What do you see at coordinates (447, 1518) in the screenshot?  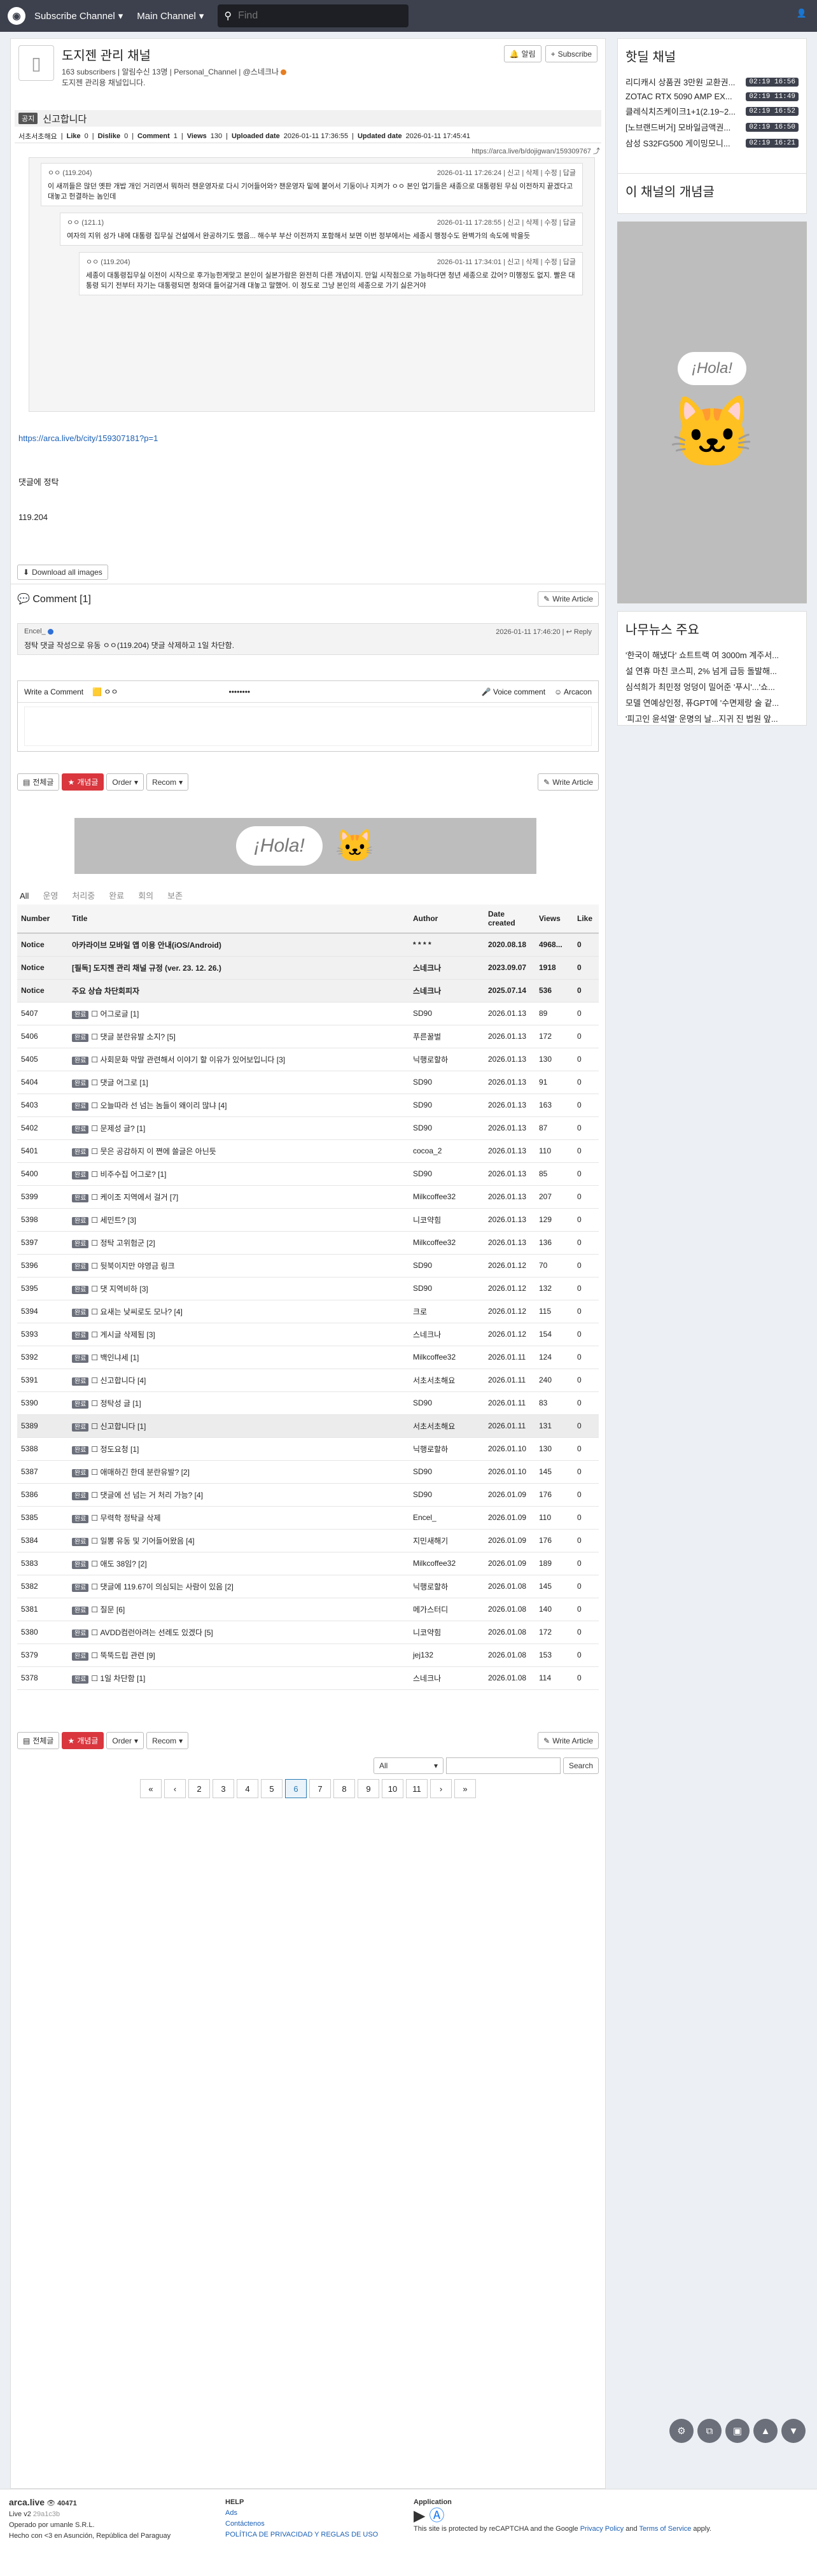 I see `row-author: Encel_` at bounding box center [447, 1518].